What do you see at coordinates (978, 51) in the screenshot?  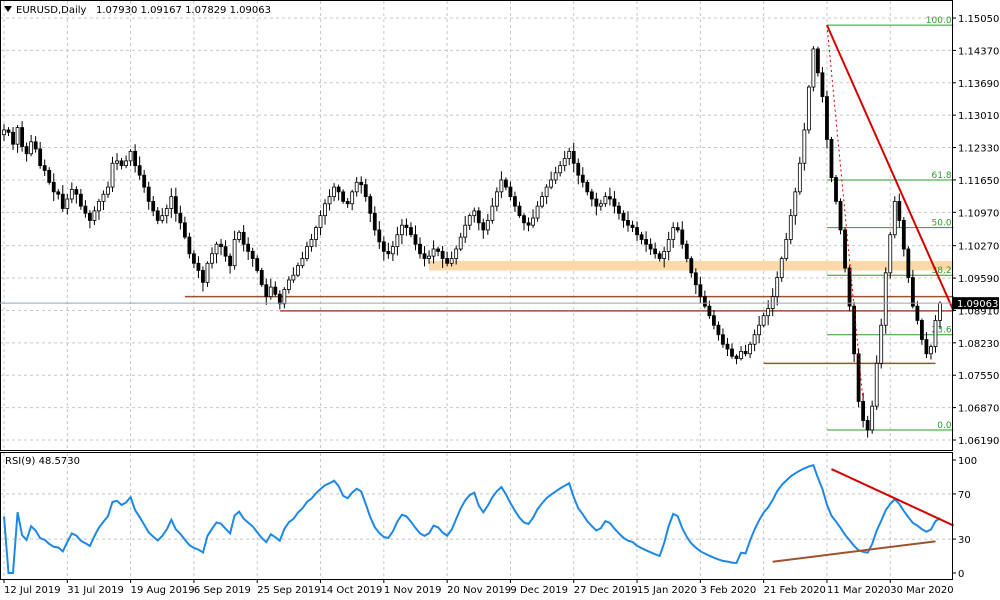 I see `price-tick-label: 1.14370` at bounding box center [978, 51].